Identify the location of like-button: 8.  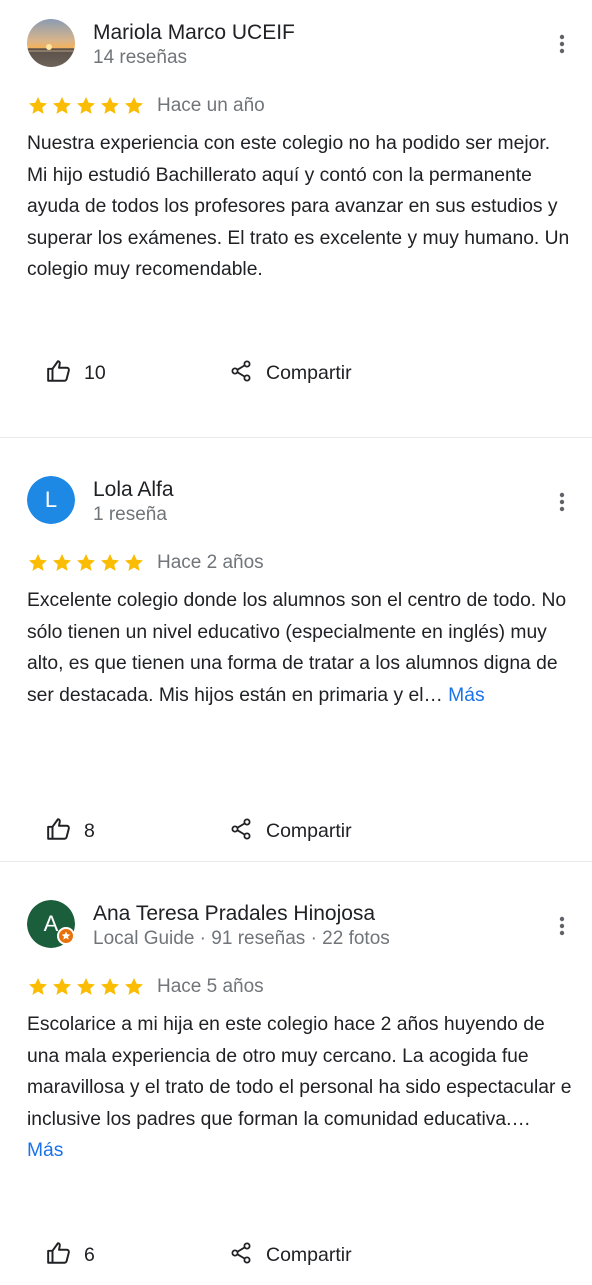
(137, 831).